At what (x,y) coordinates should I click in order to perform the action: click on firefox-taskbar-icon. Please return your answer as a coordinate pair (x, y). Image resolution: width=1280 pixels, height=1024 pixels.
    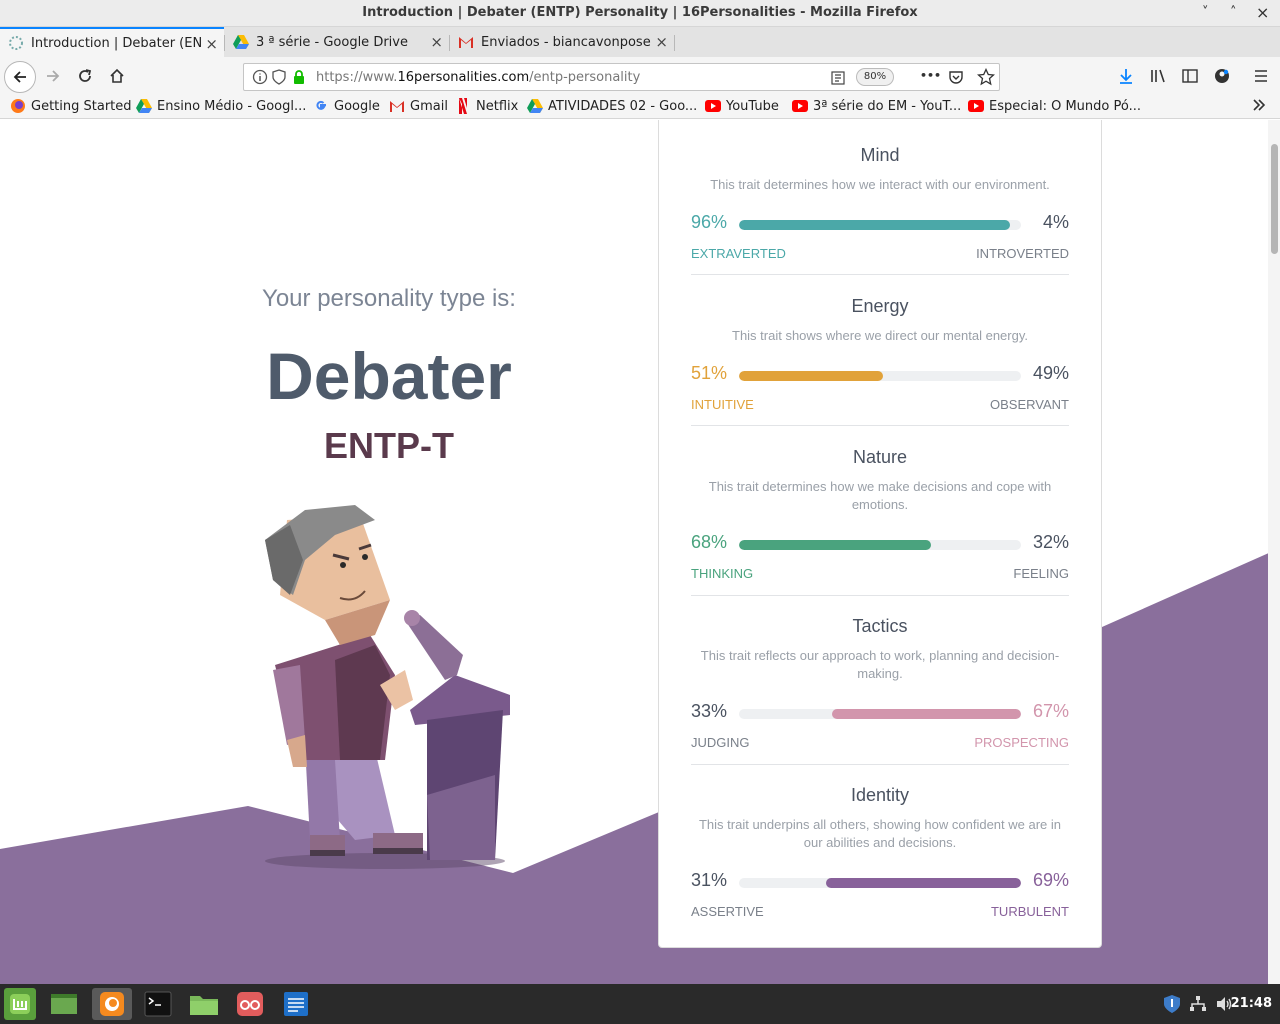
    Looking at the image, I should click on (112, 1004).